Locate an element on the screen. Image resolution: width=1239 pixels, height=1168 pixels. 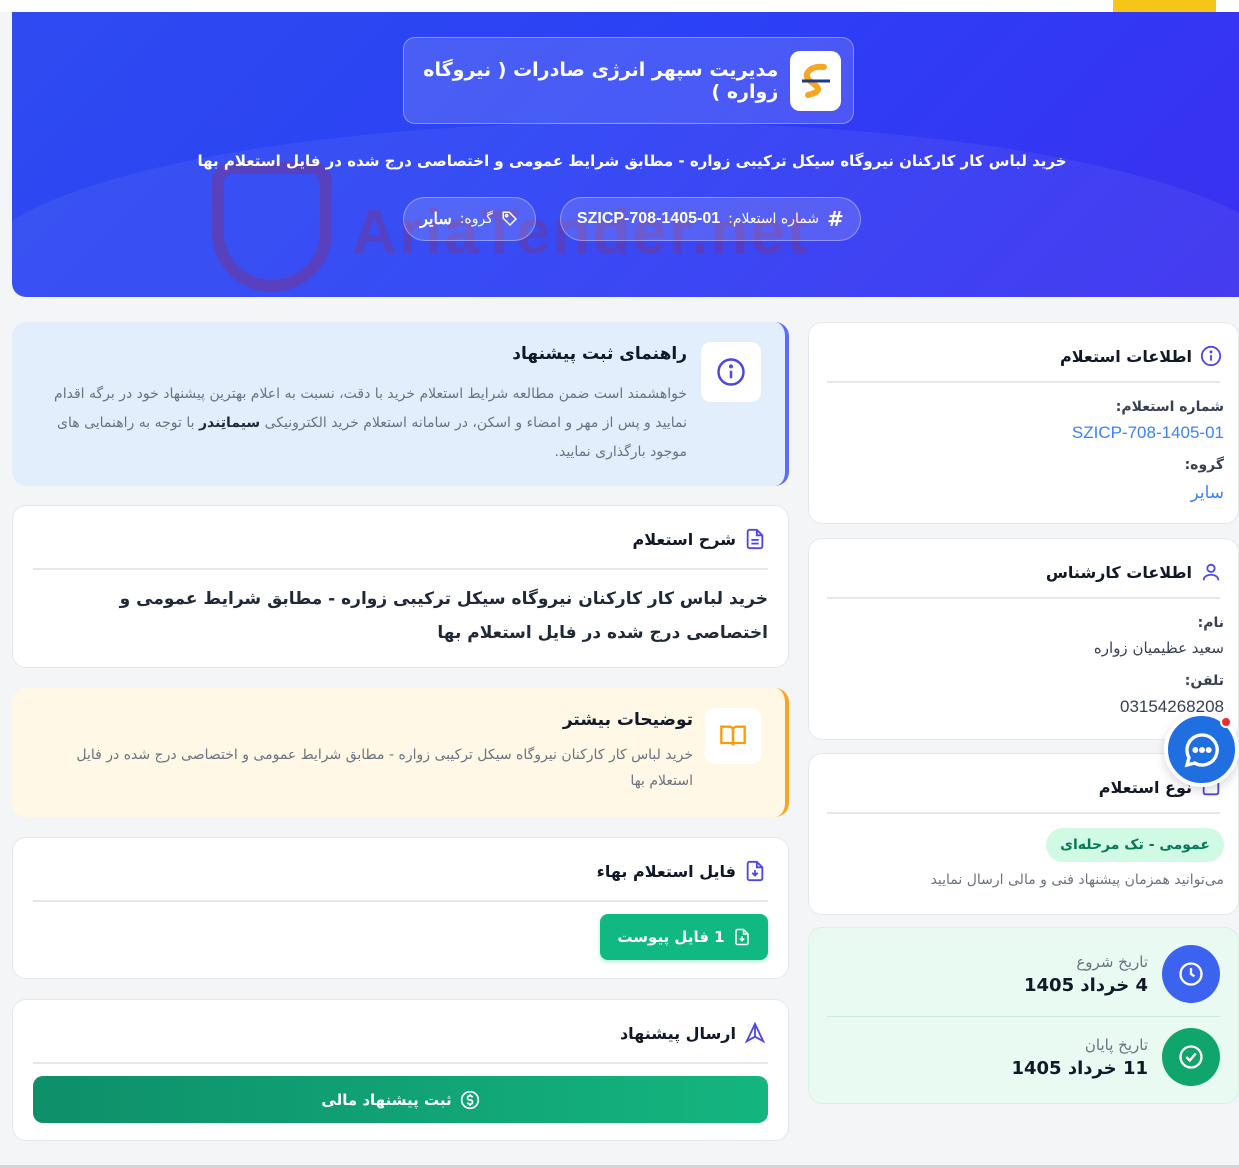
phone-label: تلفن: is located at coordinates (1204, 681).